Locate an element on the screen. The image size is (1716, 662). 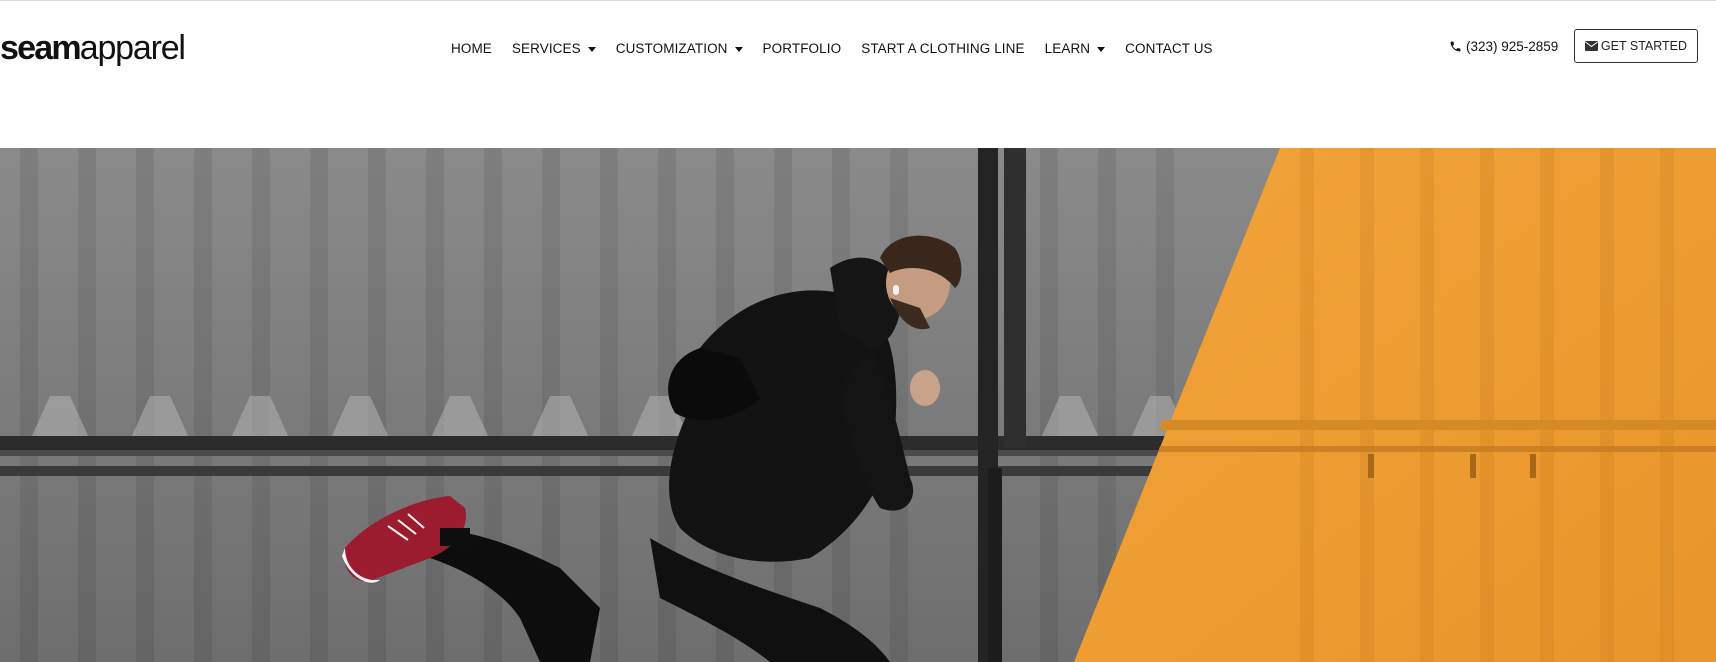
get-started-label: GET STARTED is located at coordinates (1644, 46).